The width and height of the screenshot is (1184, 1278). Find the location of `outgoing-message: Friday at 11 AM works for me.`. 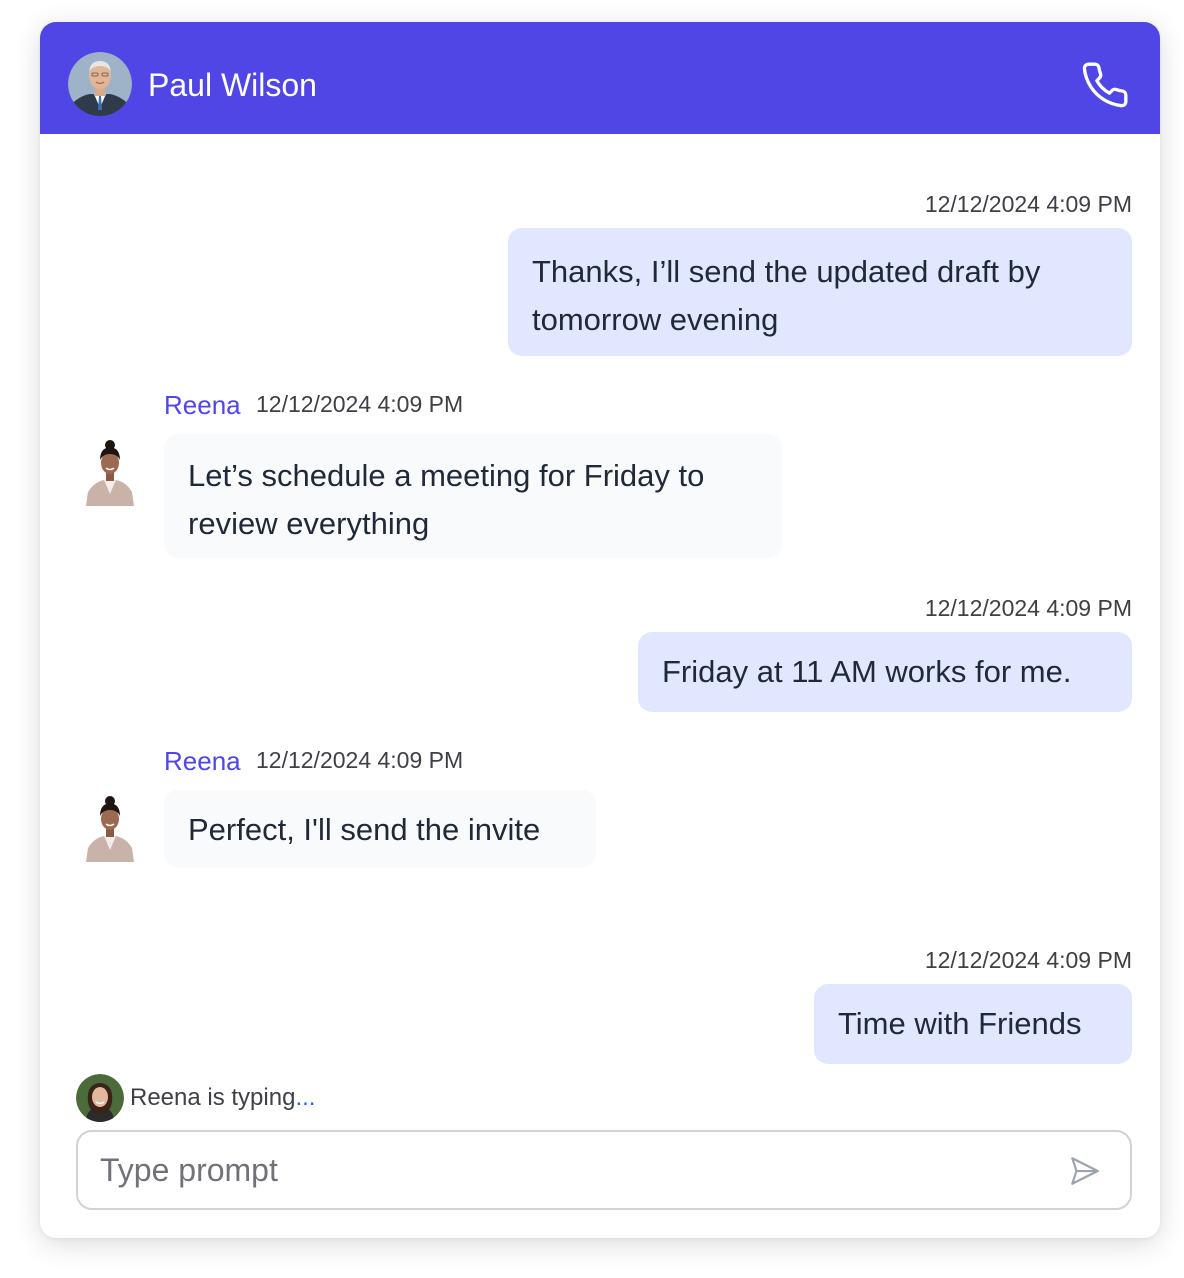

outgoing-message: Friday at 11 AM works for me. is located at coordinates (885, 672).